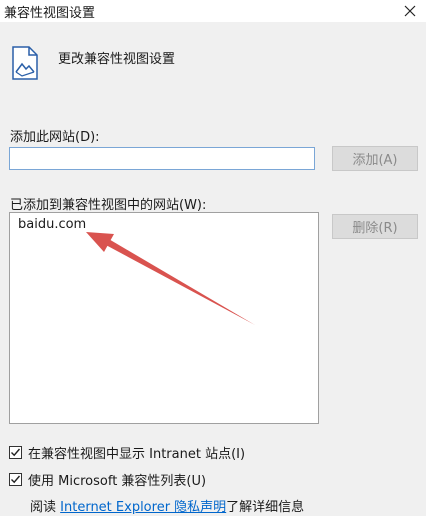 The height and width of the screenshot is (516, 426). What do you see at coordinates (375, 226) in the screenshot?
I see `remove-button: 删除(R)` at bounding box center [375, 226].